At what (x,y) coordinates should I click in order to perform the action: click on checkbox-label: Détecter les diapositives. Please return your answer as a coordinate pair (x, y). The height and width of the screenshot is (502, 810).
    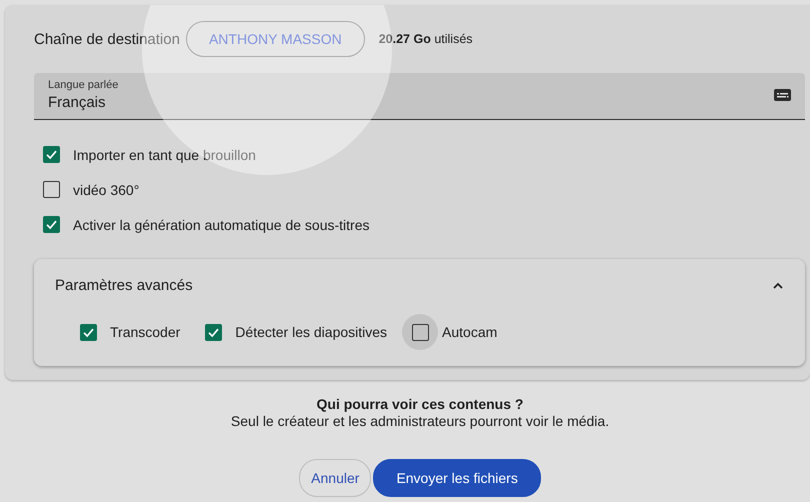
    Looking at the image, I should click on (311, 332).